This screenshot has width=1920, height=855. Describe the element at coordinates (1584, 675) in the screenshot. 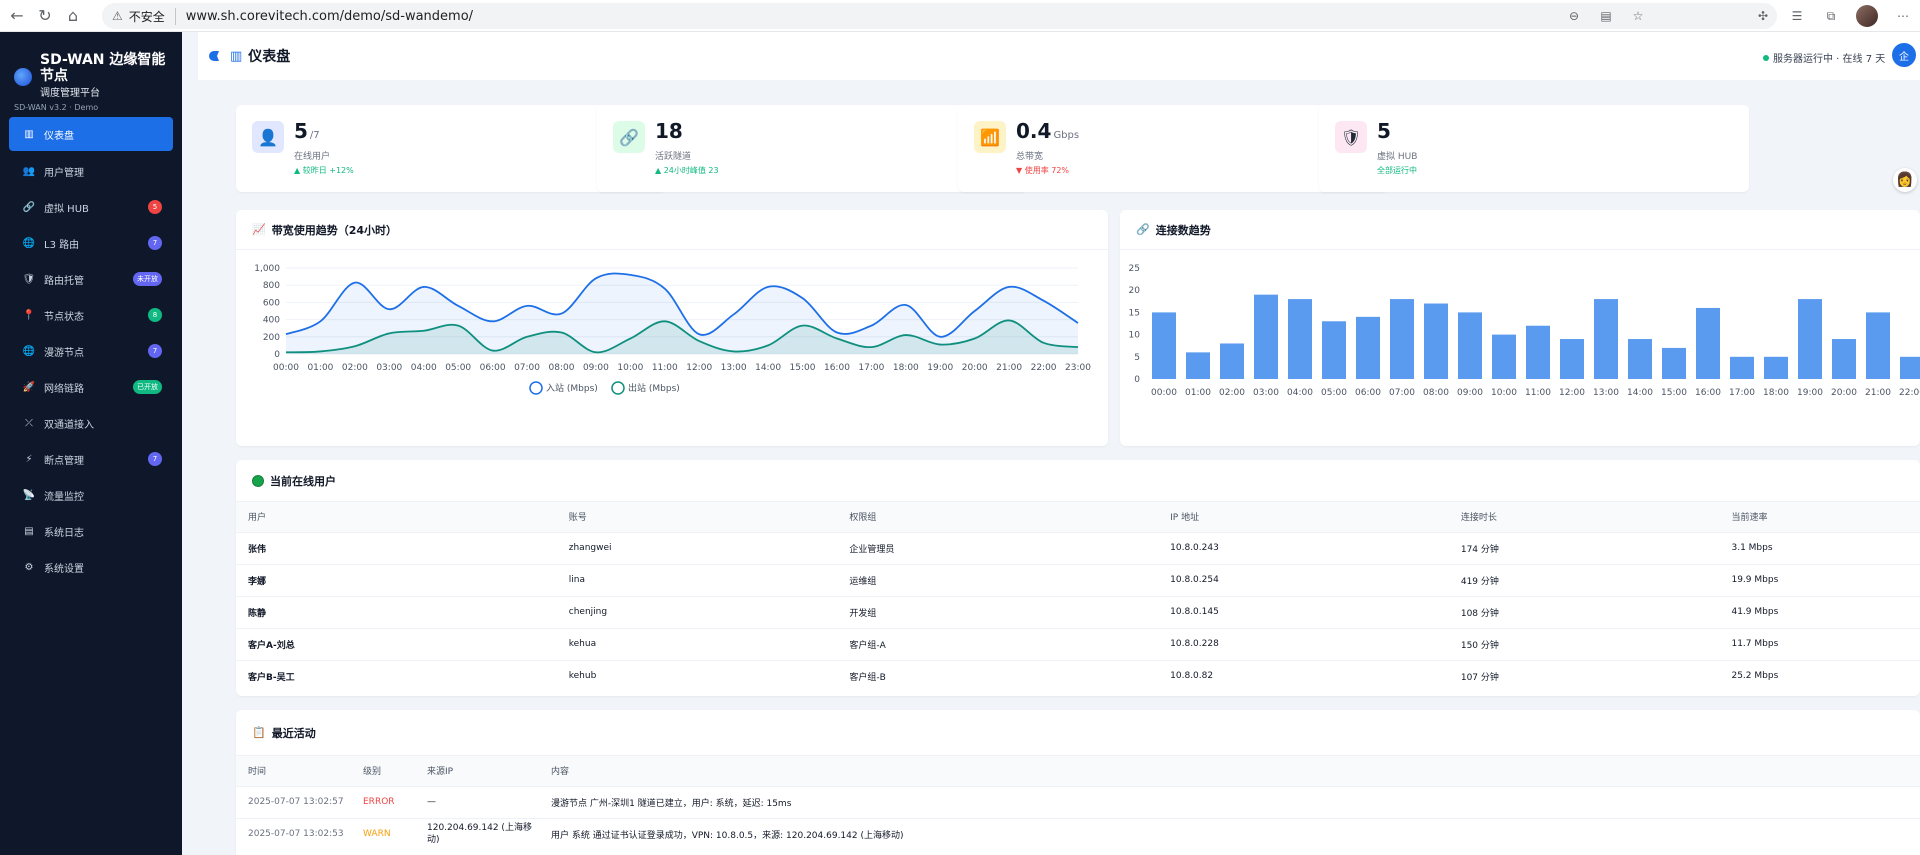

I see `table-cell: 107 分钟` at that location.